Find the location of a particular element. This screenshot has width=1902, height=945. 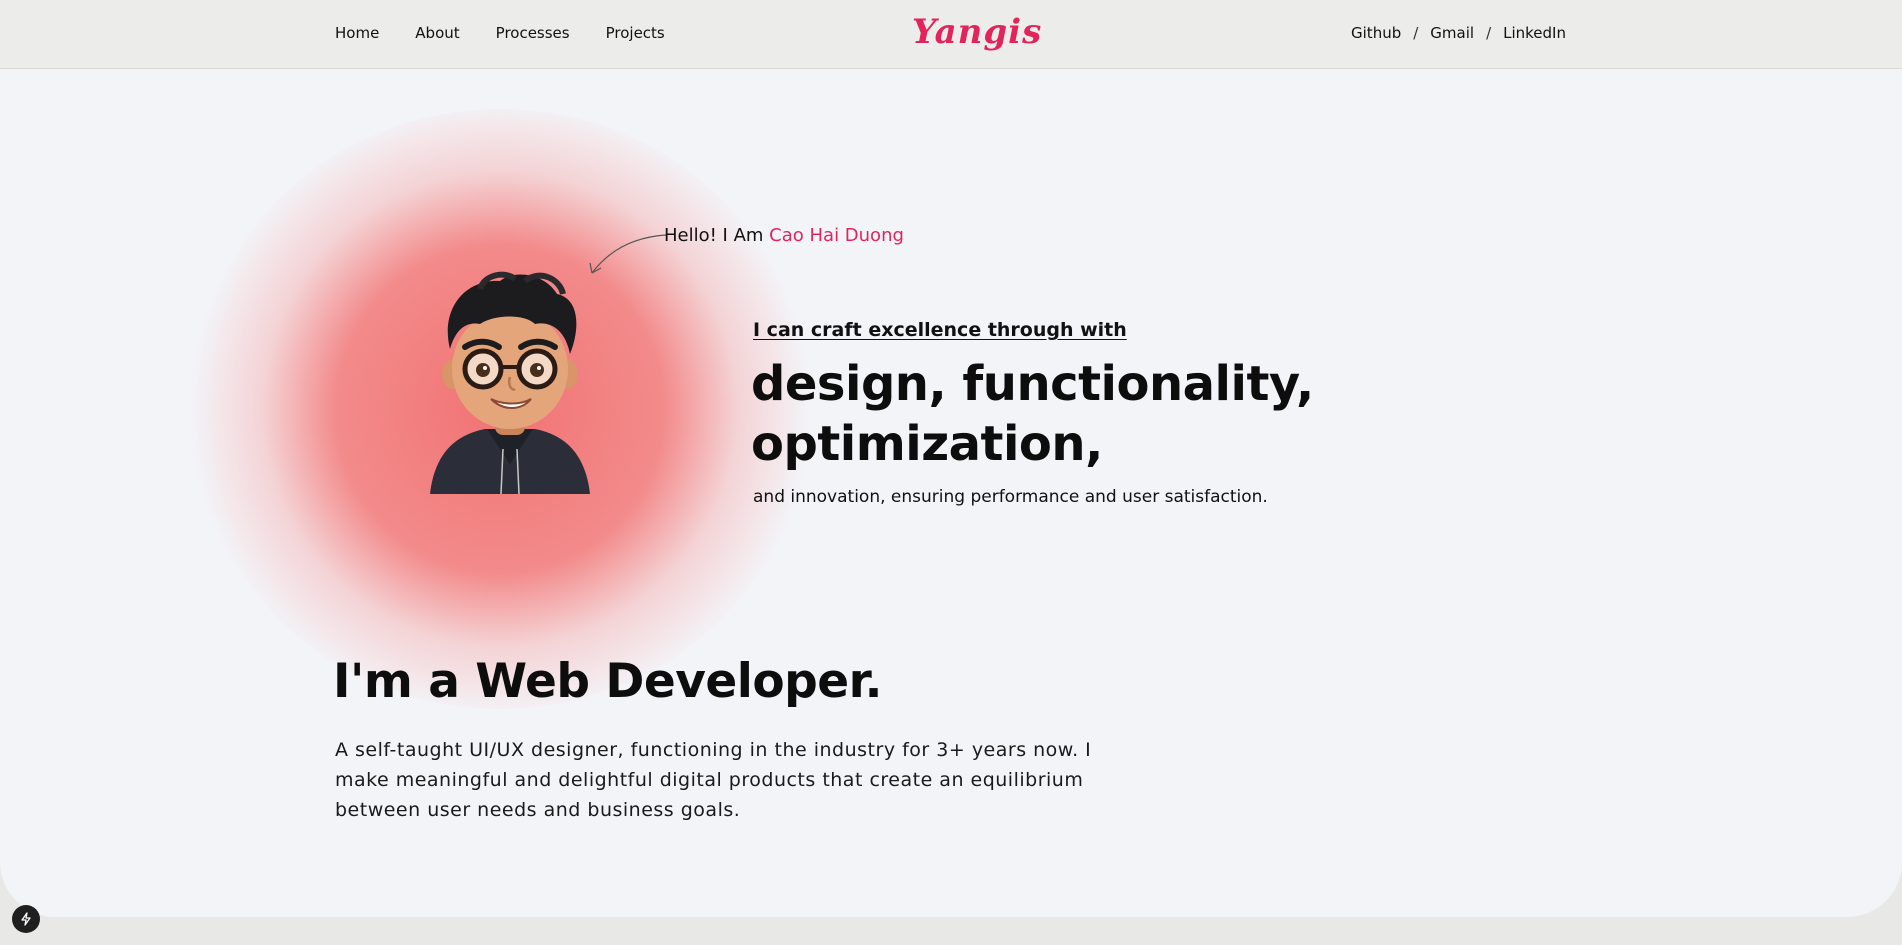

lightning-icon is located at coordinates (26, 919).